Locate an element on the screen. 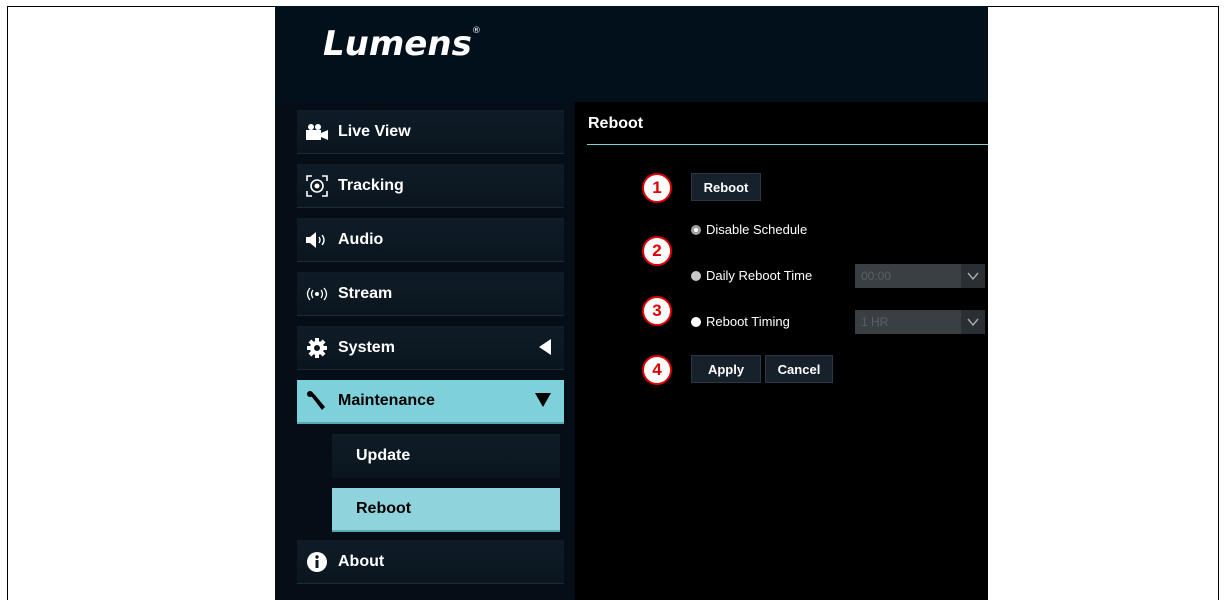 This screenshot has width=1225, height=600. sidebar-item-maintenance: Maintenance is located at coordinates (430, 402).